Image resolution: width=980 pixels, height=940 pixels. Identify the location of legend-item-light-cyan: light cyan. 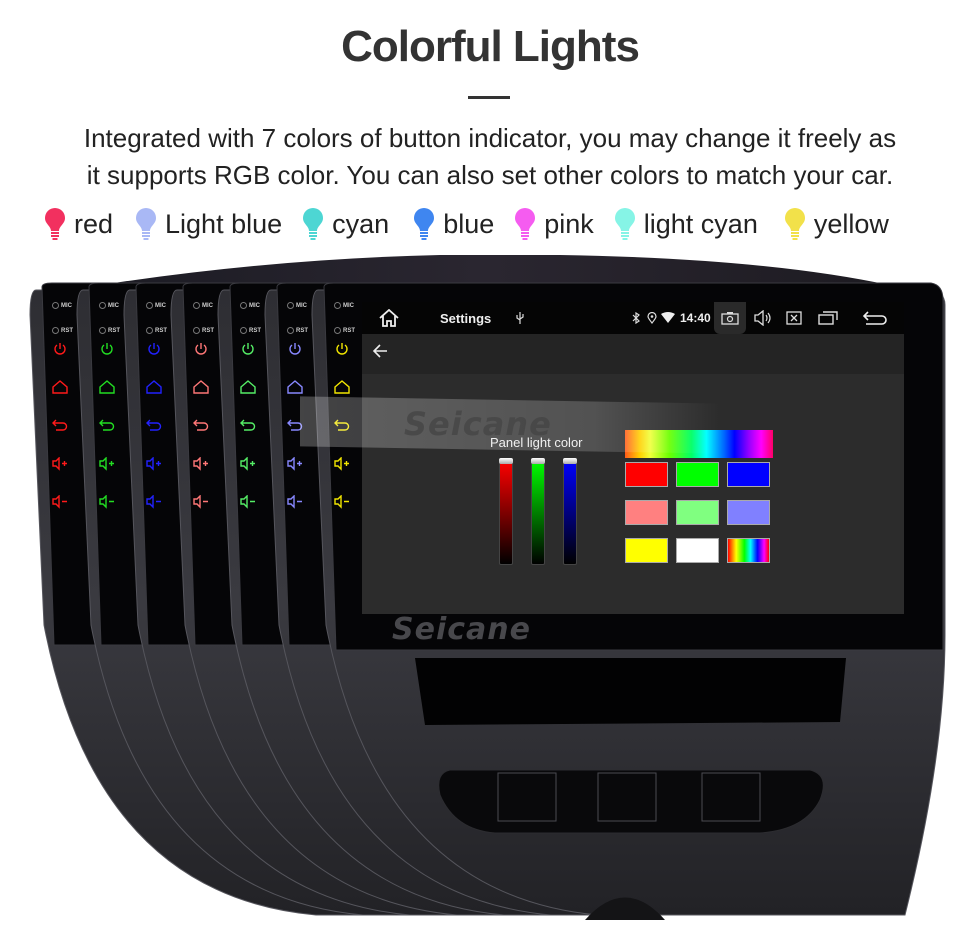
(686, 224).